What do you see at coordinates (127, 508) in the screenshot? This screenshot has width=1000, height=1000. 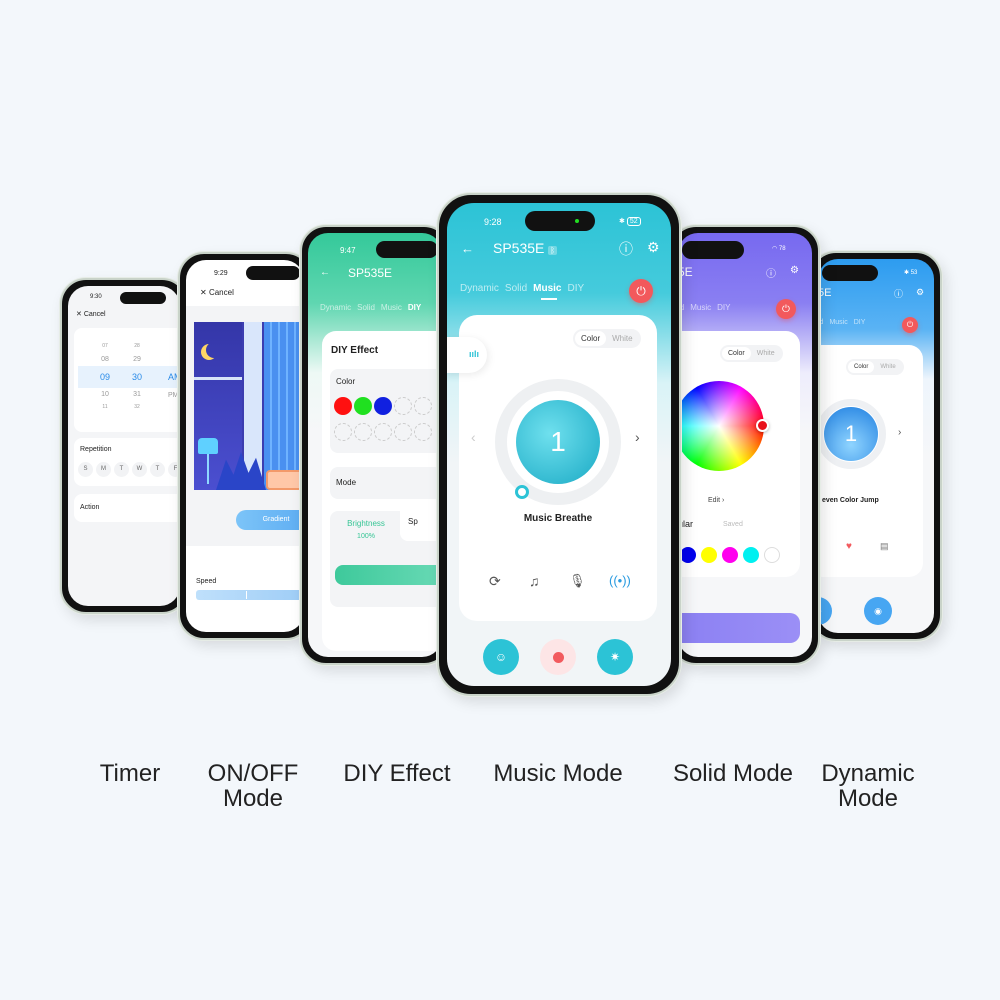 I see `action-row: Action` at bounding box center [127, 508].